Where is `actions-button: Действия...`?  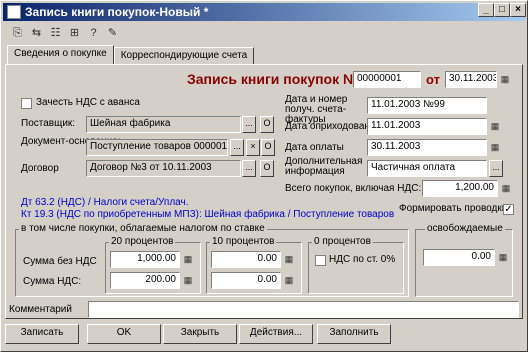 actions-button: Действия... is located at coordinates (276, 334).